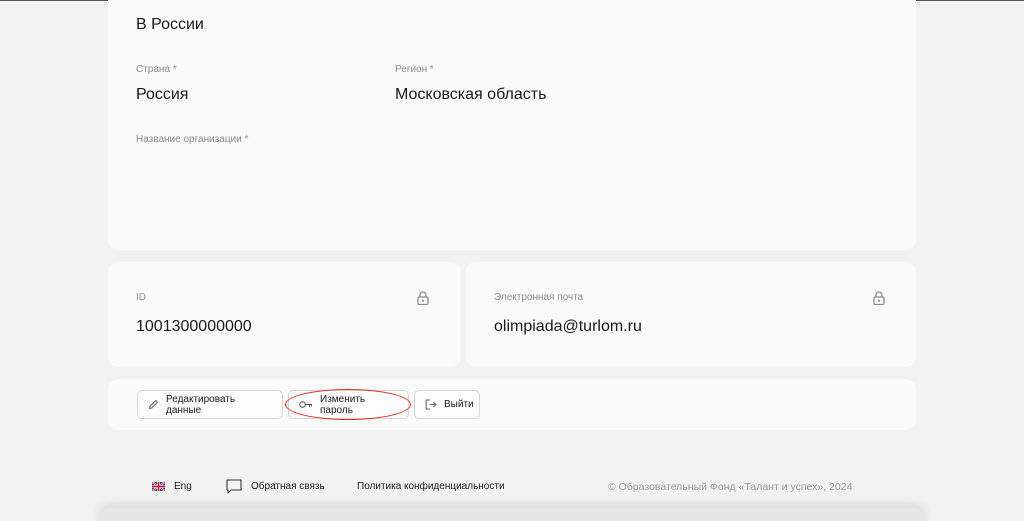 This screenshot has width=1024, height=521. Describe the element at coordinates (234, 486) in the screenshot. I see `chat-bubble-icon` at that location.